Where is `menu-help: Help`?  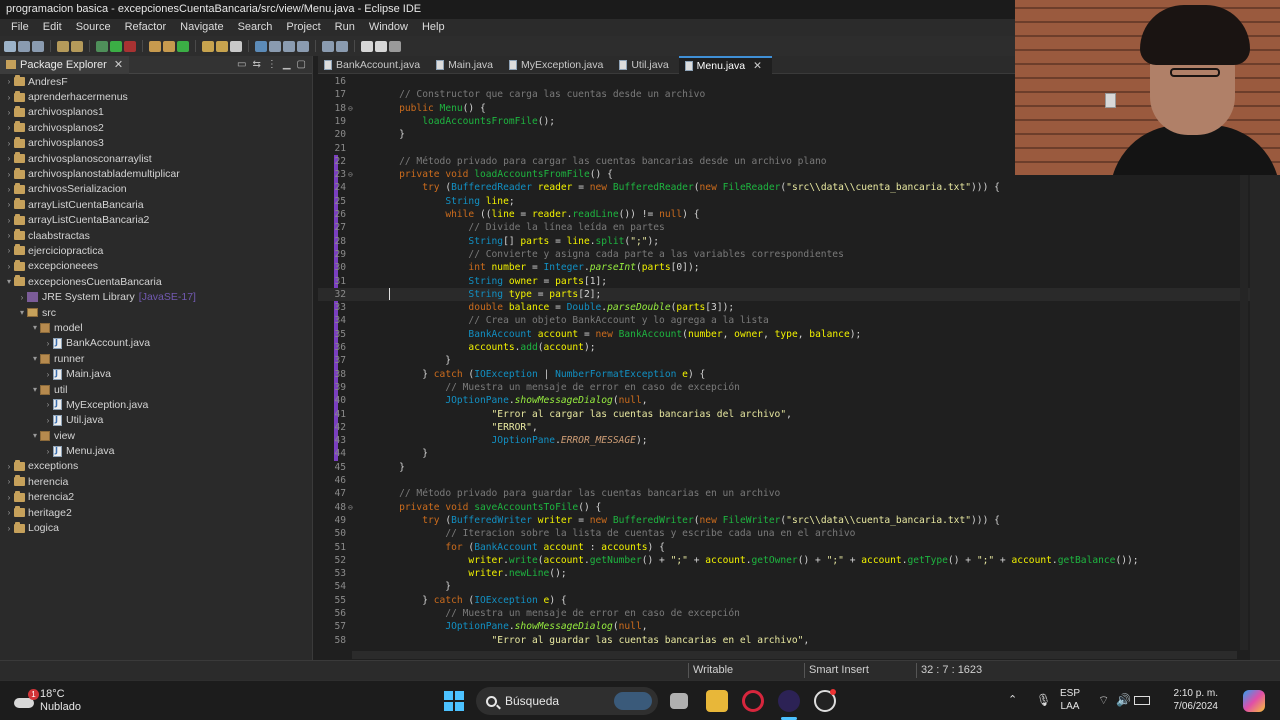 menu-help: Help is located at coordinates (433, 27).